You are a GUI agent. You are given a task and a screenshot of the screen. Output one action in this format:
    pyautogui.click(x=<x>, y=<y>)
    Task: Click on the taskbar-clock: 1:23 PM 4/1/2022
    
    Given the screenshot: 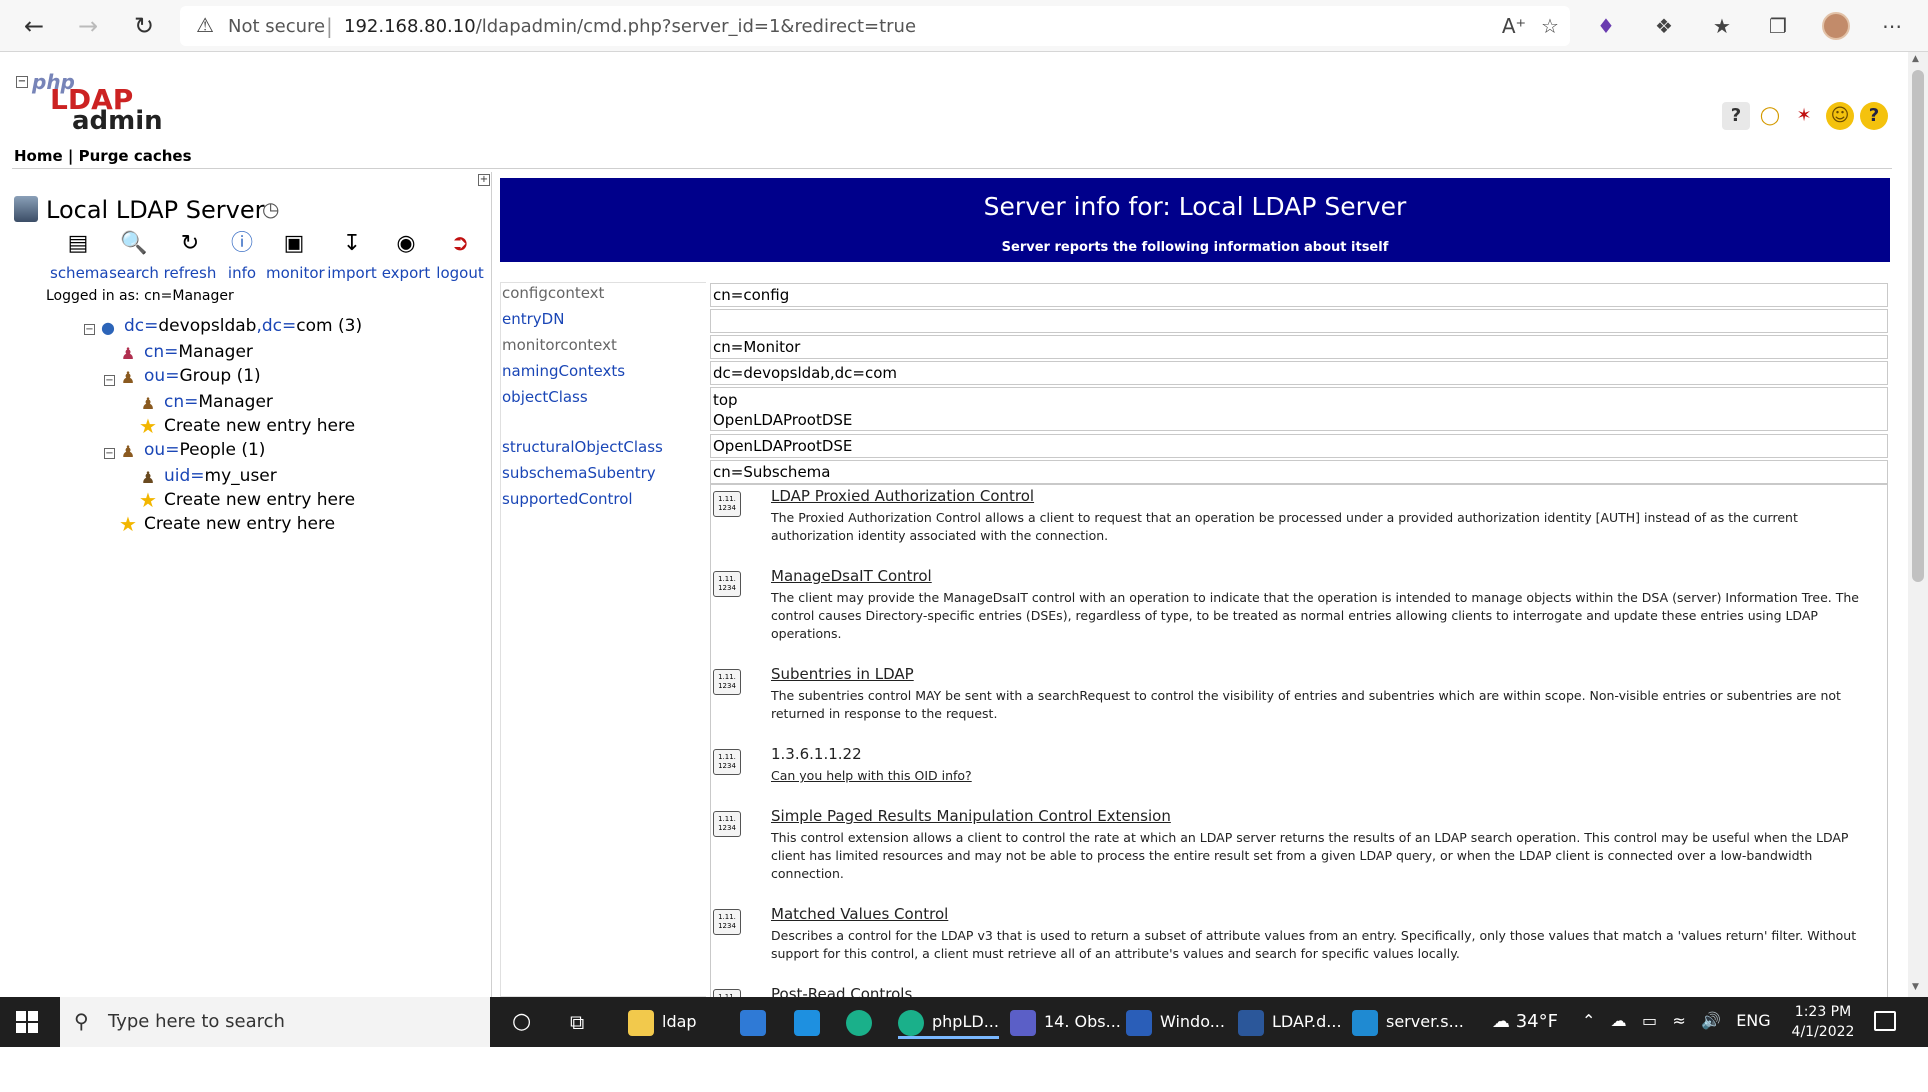 What is the action you would take?
    pyautogui.click(x=1823, y=1022)
    